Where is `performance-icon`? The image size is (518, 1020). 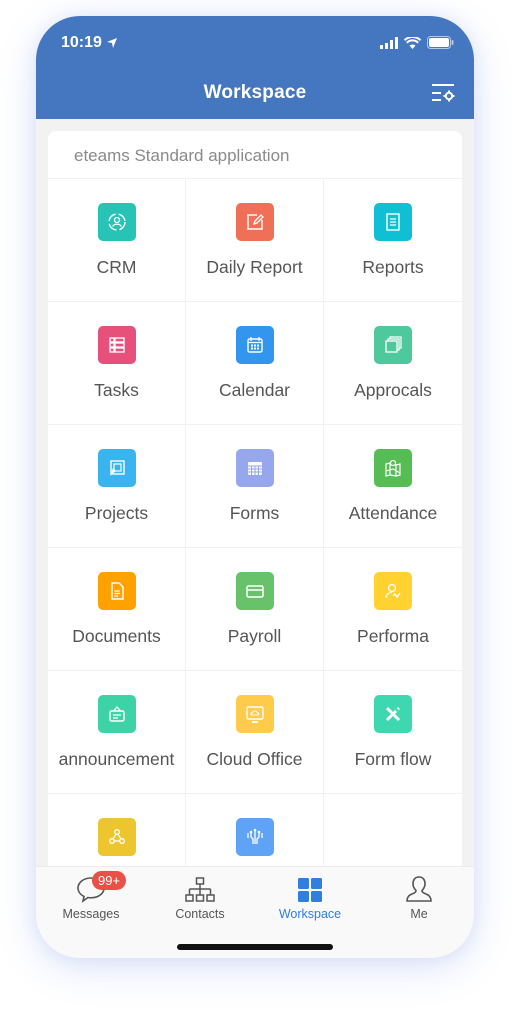 performance-icon is located at coordinates (393, 591).